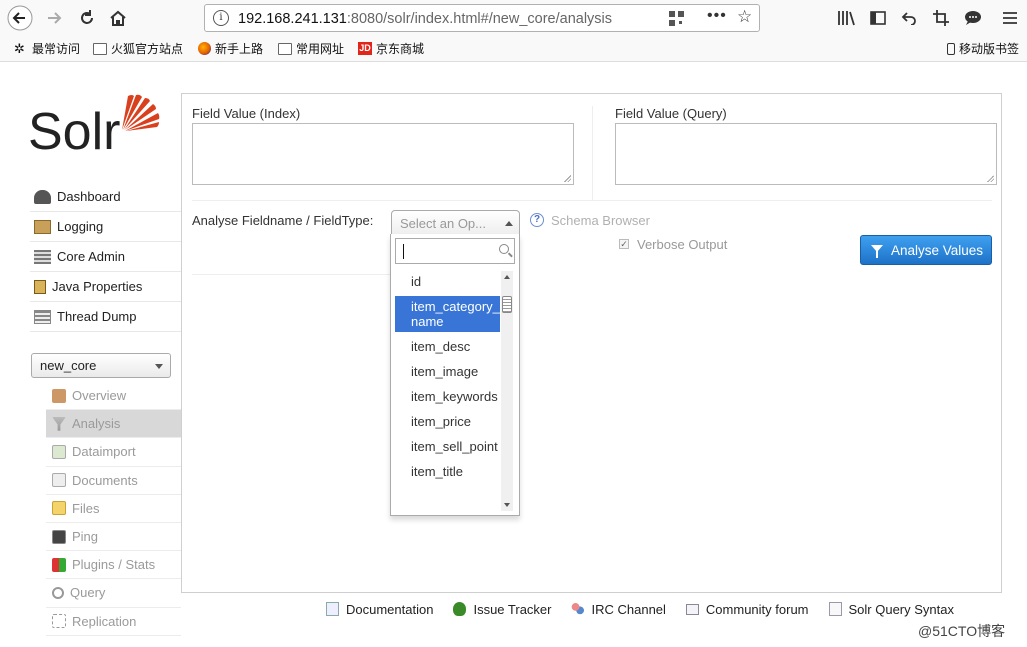 The width and height of the screenshot is (1027, 647). Describe the element at coordinates (507, 277) in the screenshot. I see `scroll-up-icon` at that location.